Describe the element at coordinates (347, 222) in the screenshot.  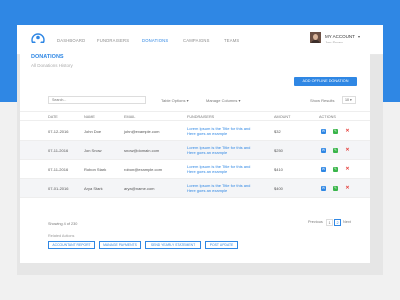
I see `pagination-next: Next` at that location.